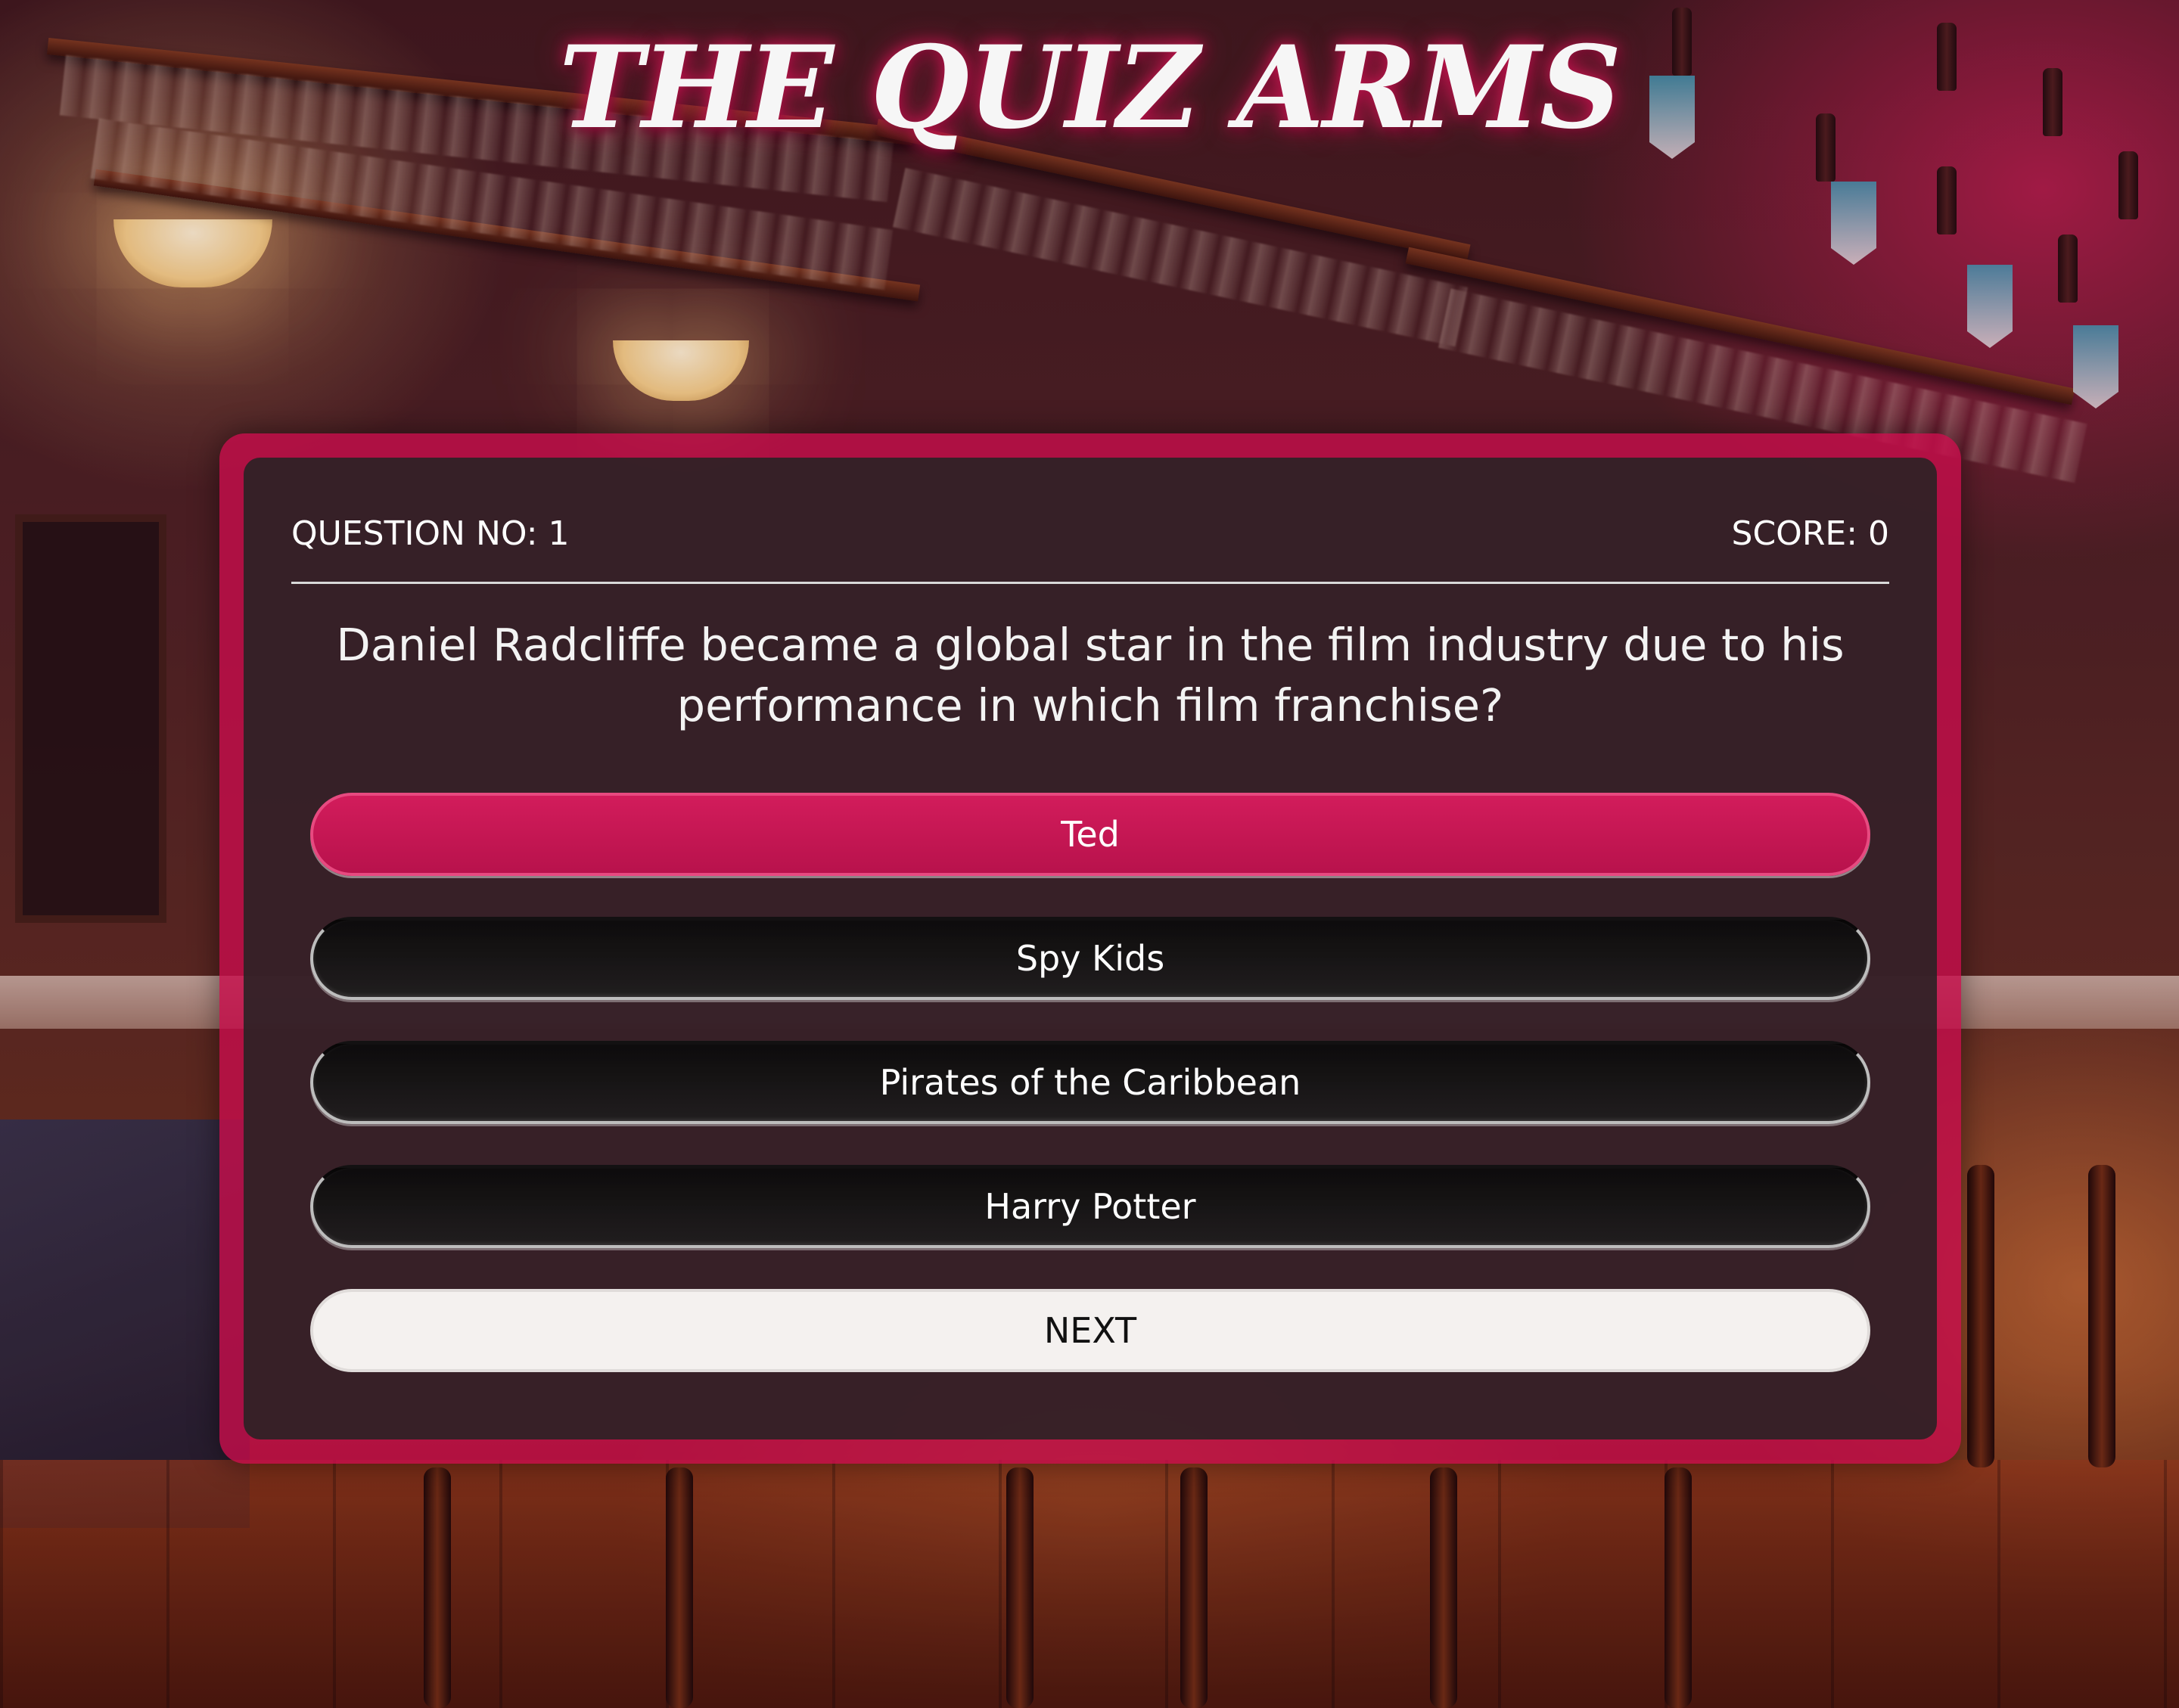  I want to click on next-button: NEXT, so click(1090, 1331).